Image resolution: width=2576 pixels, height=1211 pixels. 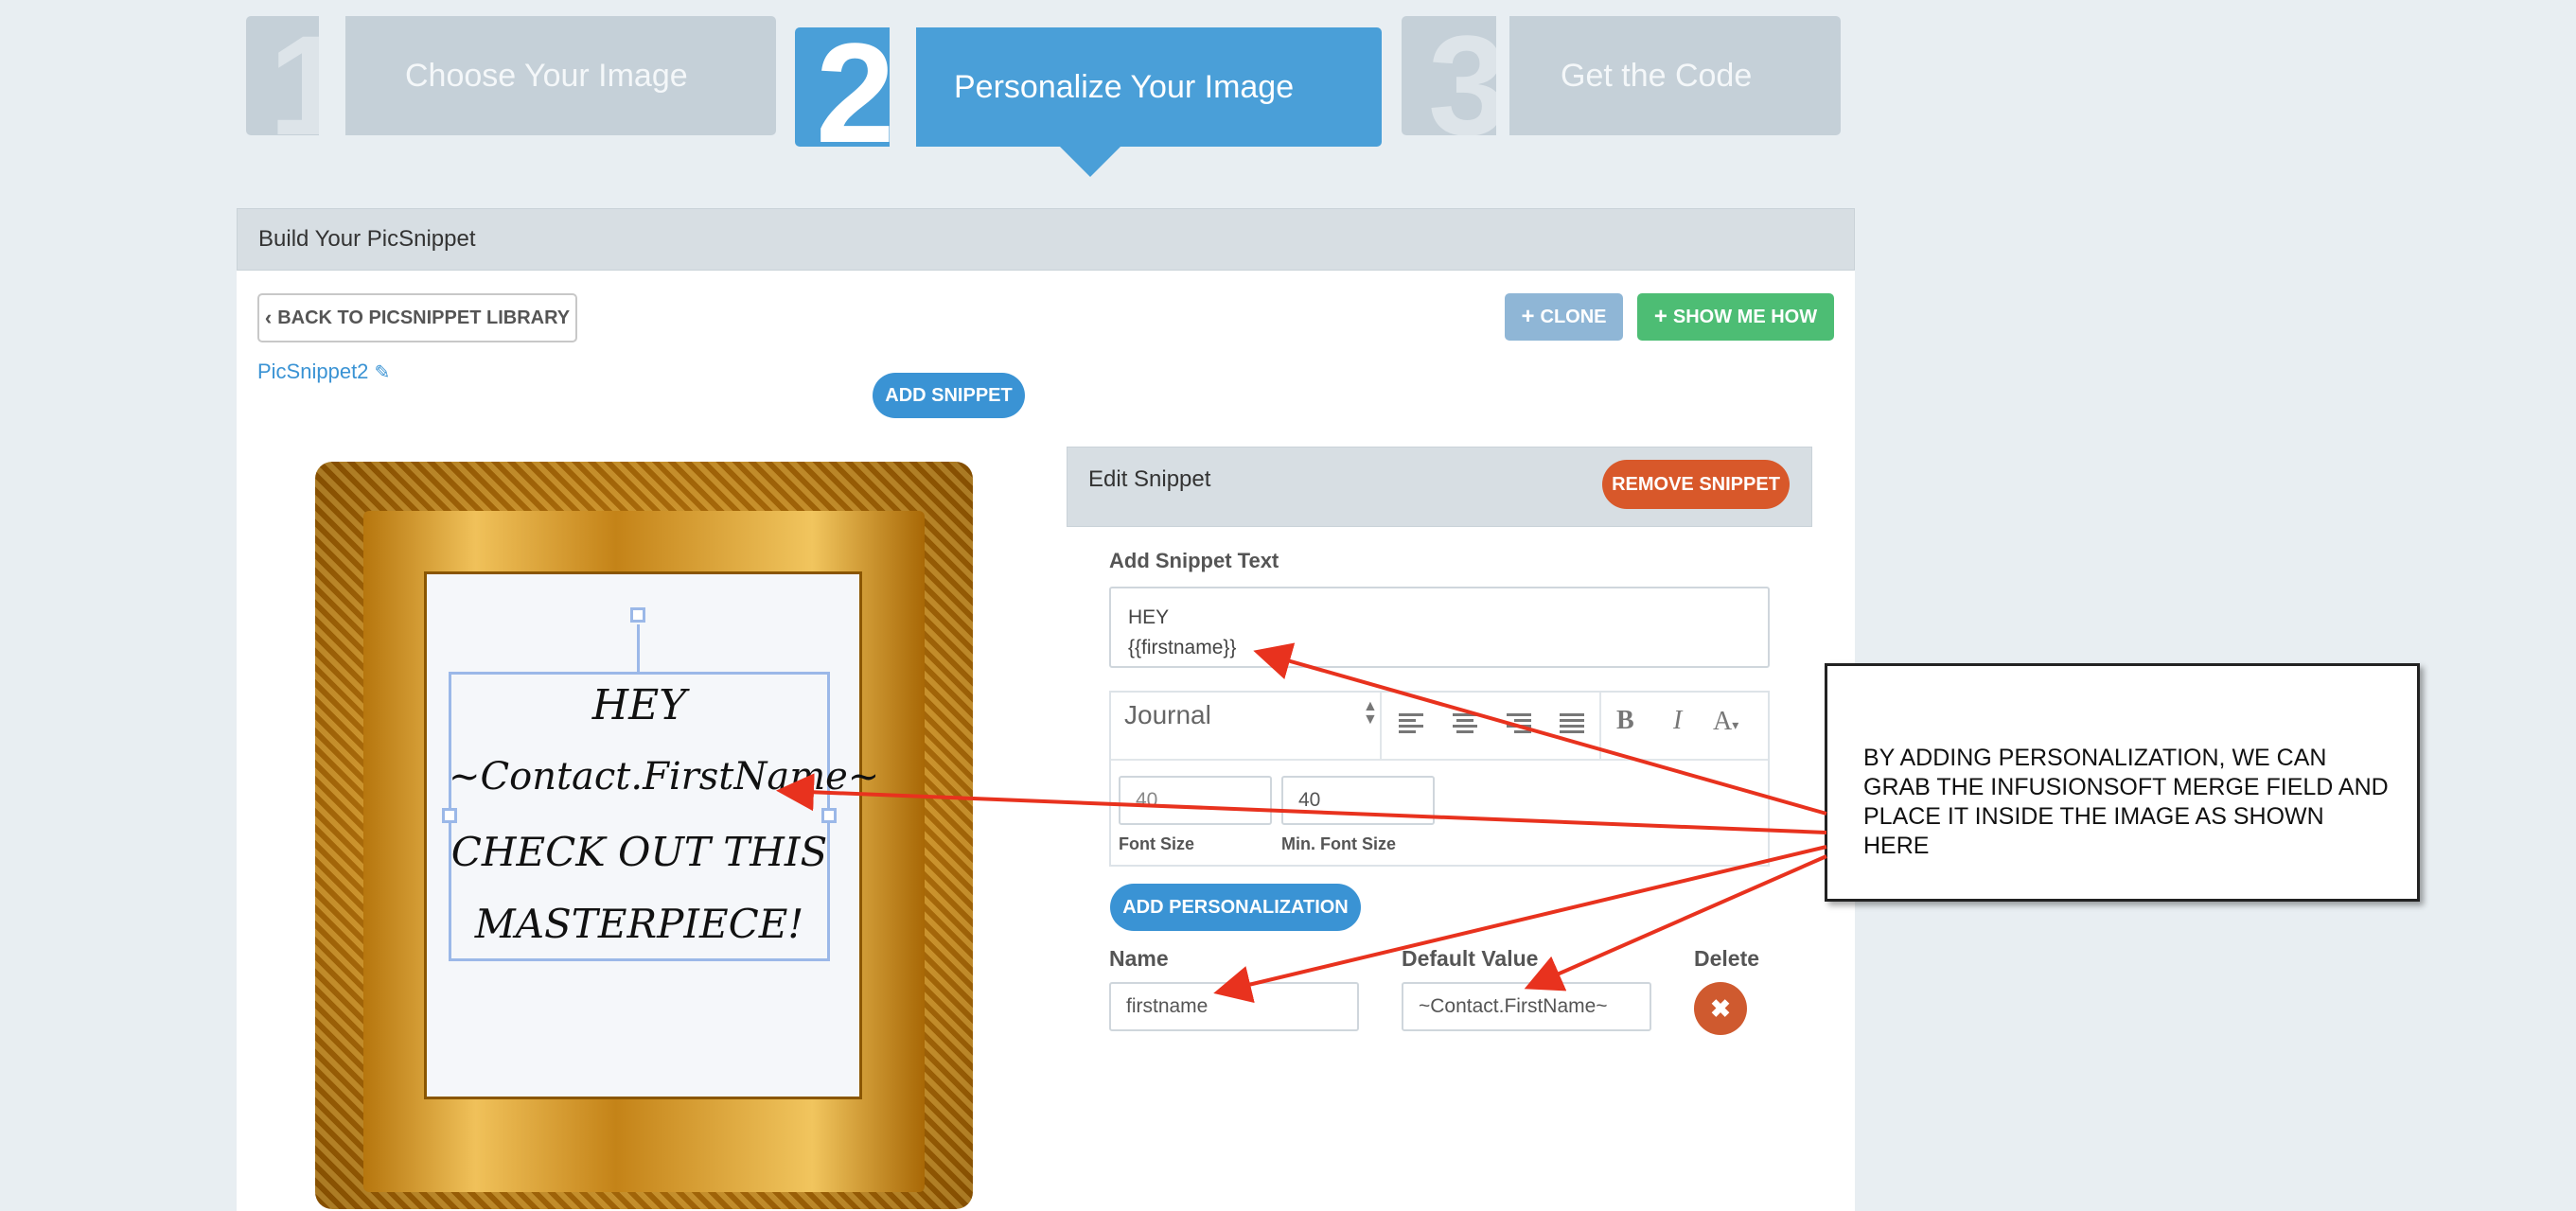 I want to click on arrow-to-name-field, so click(x=1520, y=924).